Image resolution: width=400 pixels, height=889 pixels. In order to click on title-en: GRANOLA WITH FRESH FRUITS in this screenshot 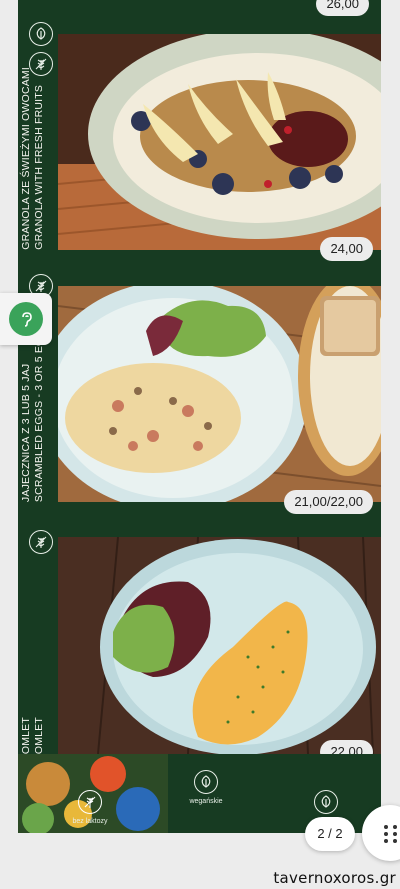, I will do `click(39, 167)`.